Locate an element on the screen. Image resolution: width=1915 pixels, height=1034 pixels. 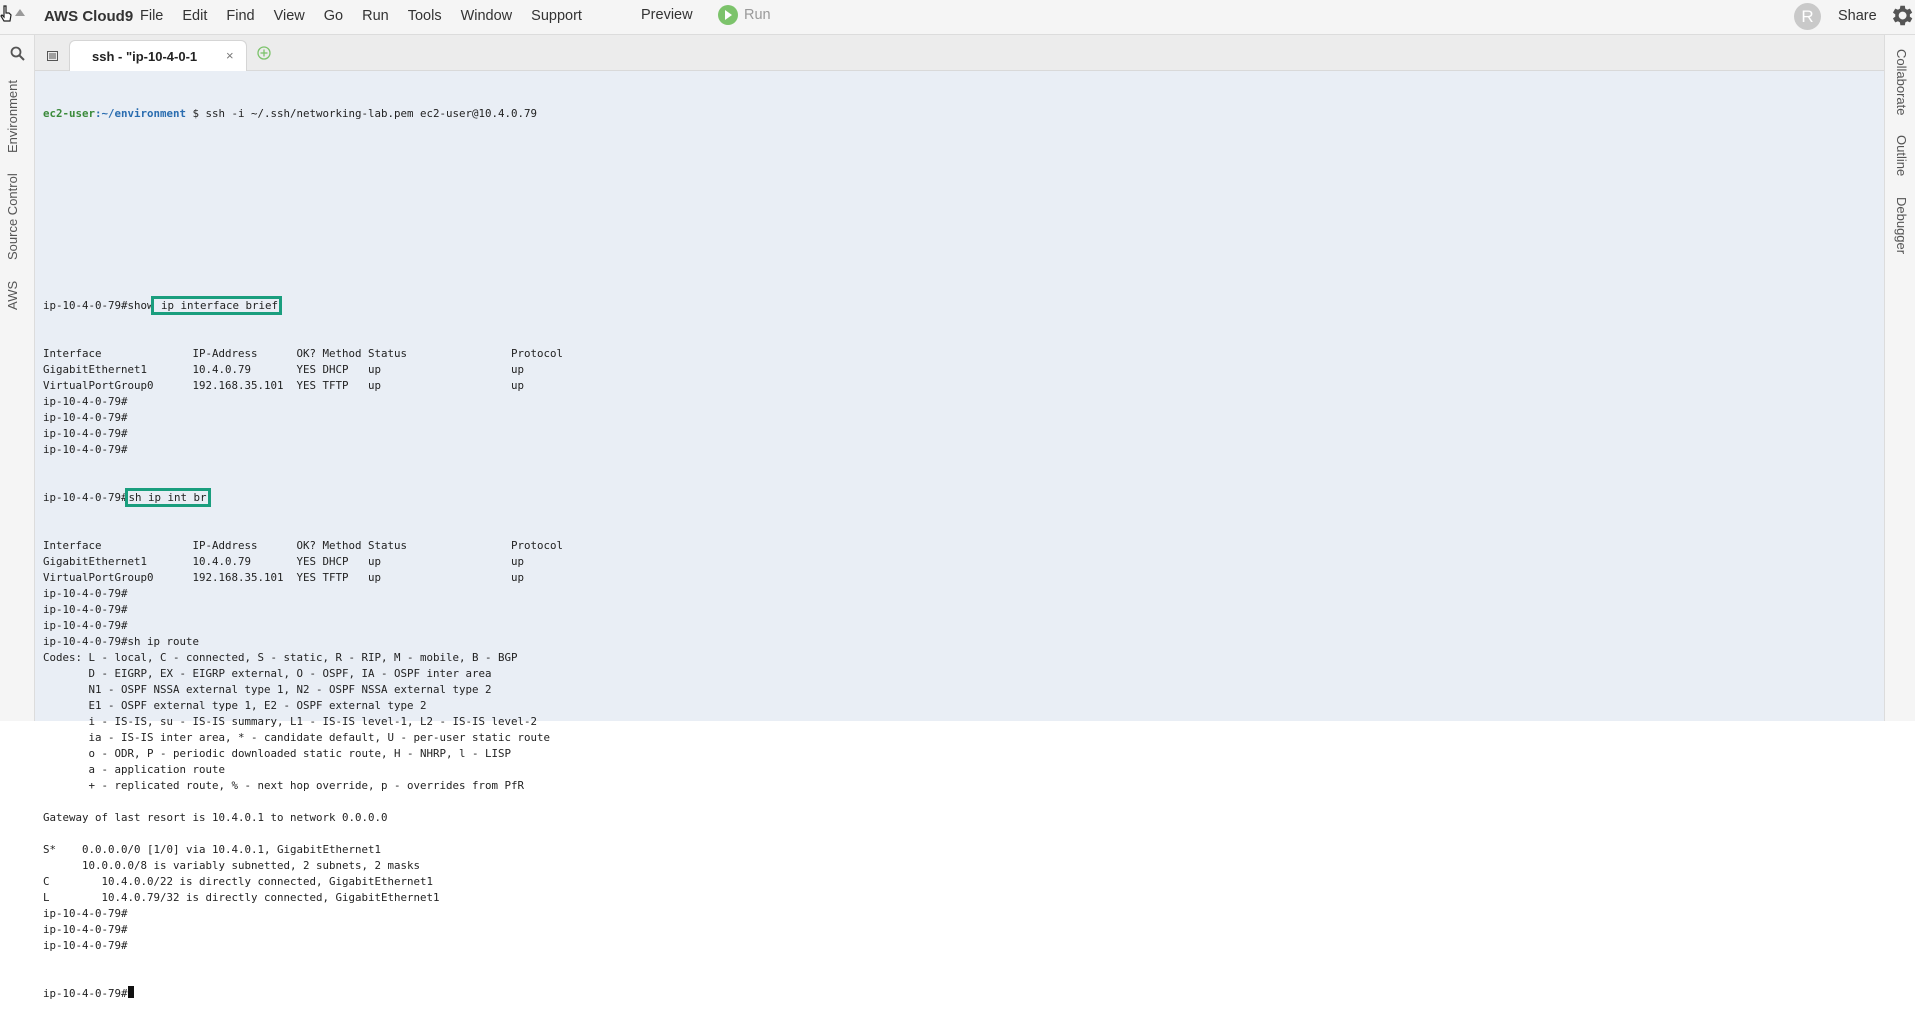
menu-support: Support is located at coordinates (556, 16).